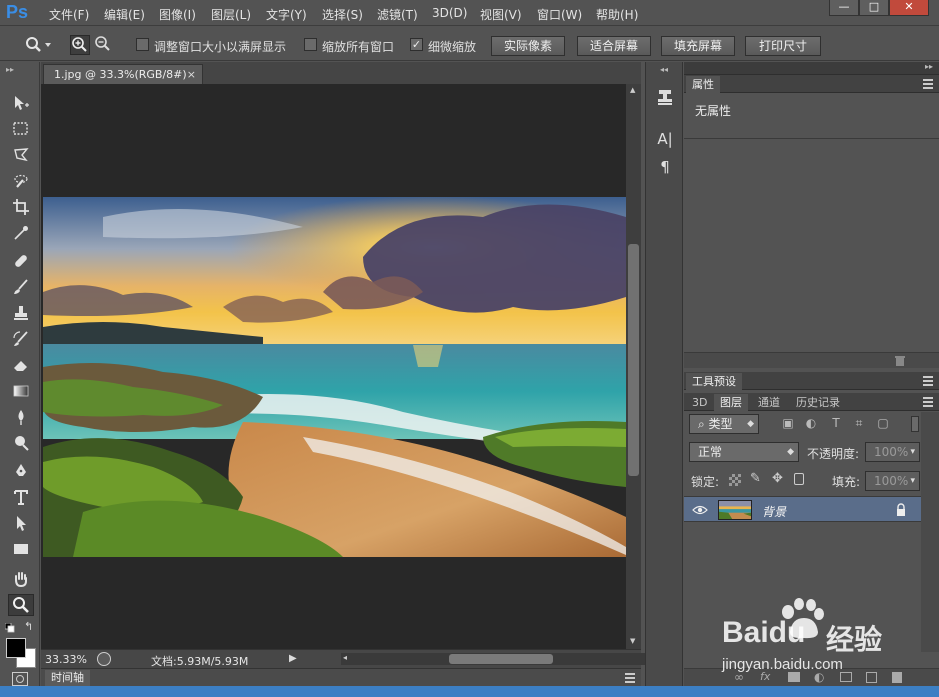  Describe the element at coordinates (16, 648) in the screenshot. I see `foreground-color-swatch-top` at that location.